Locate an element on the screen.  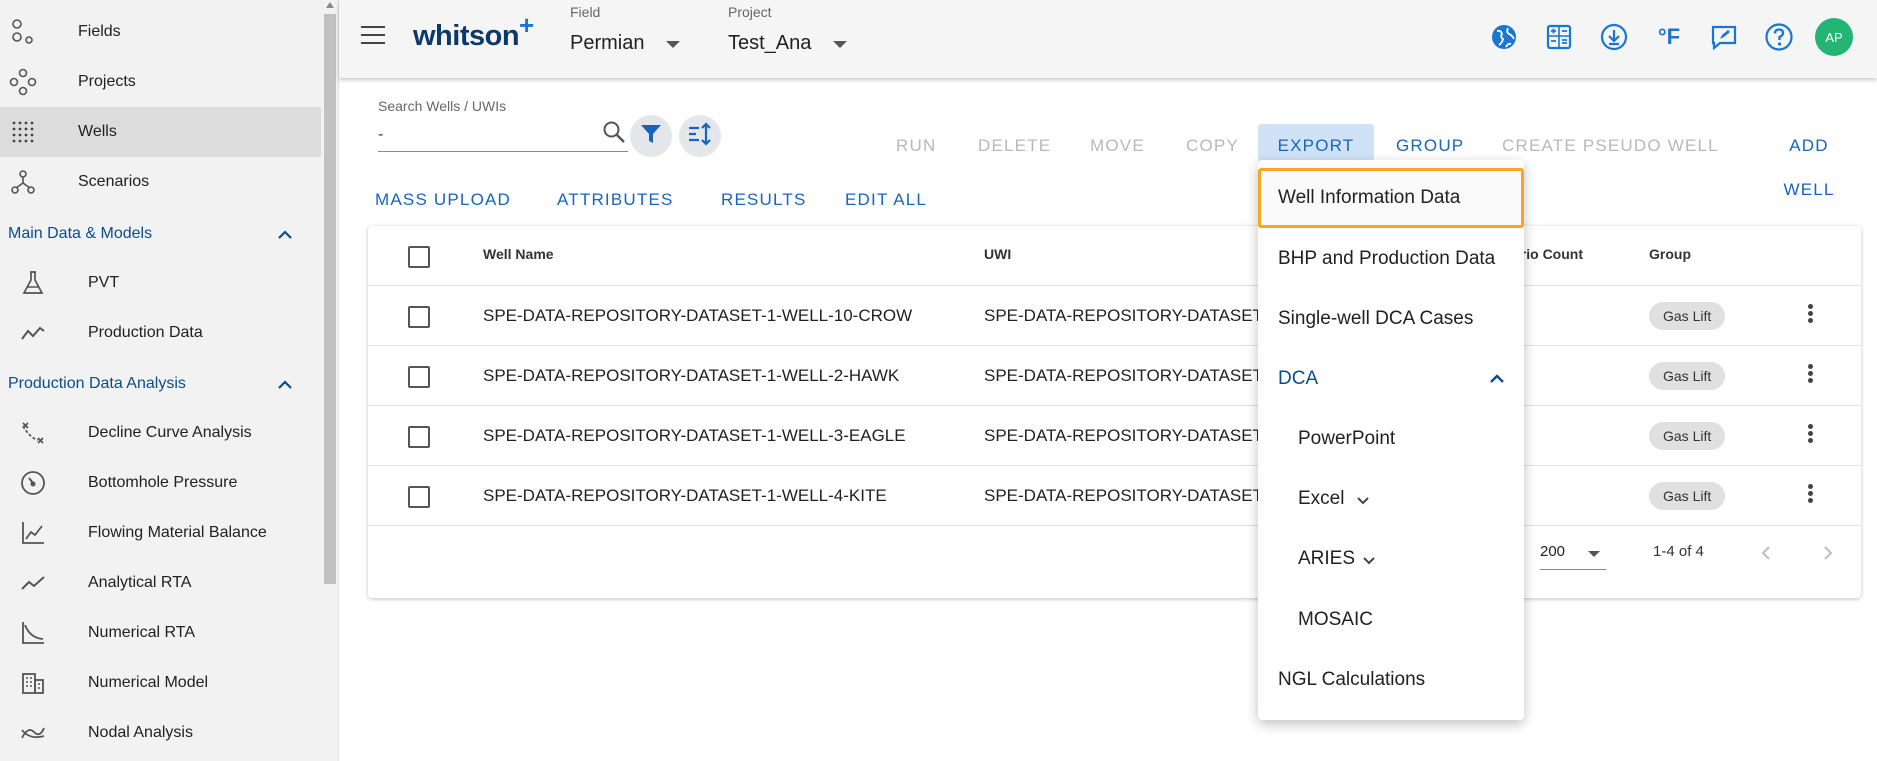
menu-item-dca: DCA is located at coordinates (1391, 379).